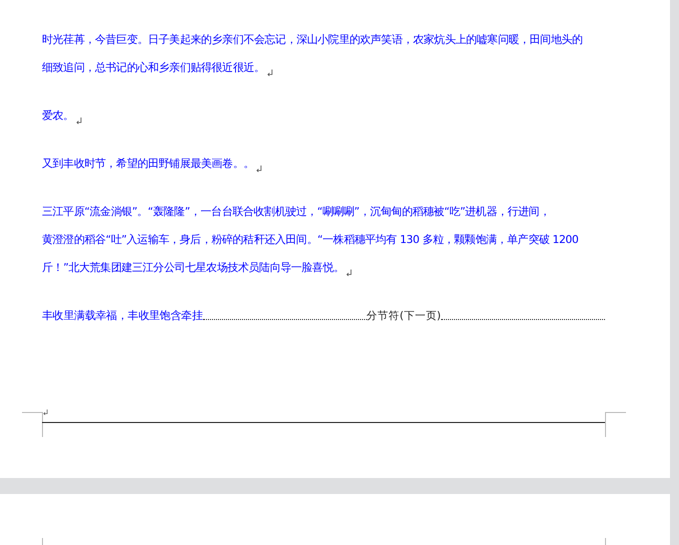  Describe the element at coordinates (312, 40) in the screenshot. I see `paragraph-text-line: 时光荏苒，今昔巨变。日子美起来的乡亲们不会忘记，深山小院里的欢声笑语，农家炕头上的嘘寒问暖，田间地头的` at that location.